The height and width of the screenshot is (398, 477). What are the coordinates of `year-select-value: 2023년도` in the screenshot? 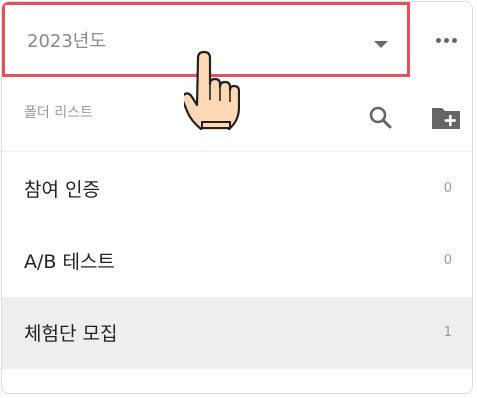 It's located at (66, 41).